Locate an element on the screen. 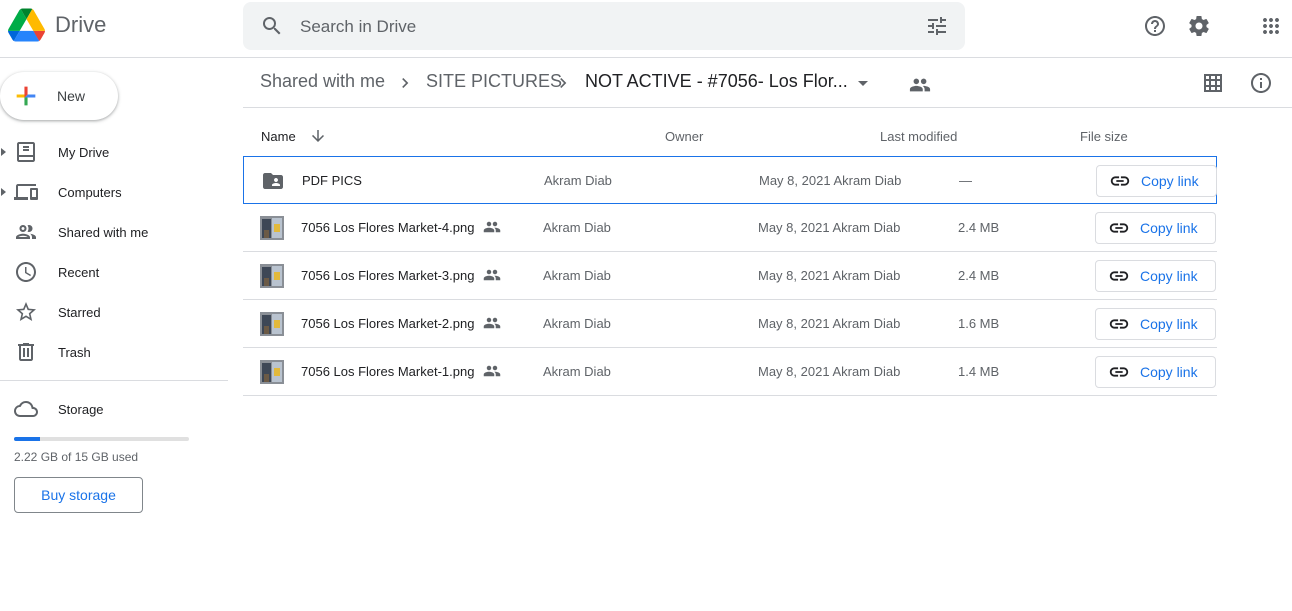 The height and width of the screenshot is (611, 1292). breadcrumb-item-shared-with-me: Shared with me is located at coordinates (322, 81).